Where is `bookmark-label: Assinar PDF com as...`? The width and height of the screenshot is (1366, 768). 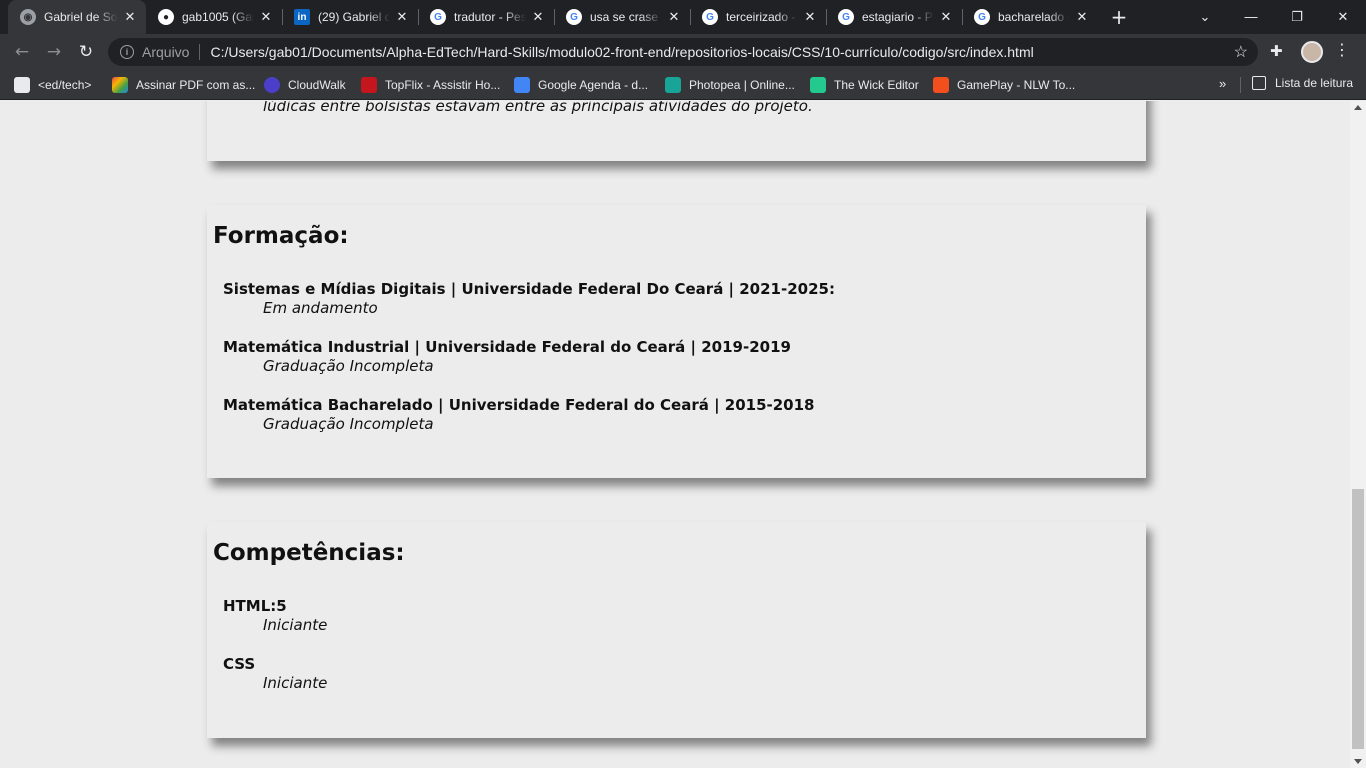 bookmark-label: Assinar PDF com as... is located at coordinates (196, 85).